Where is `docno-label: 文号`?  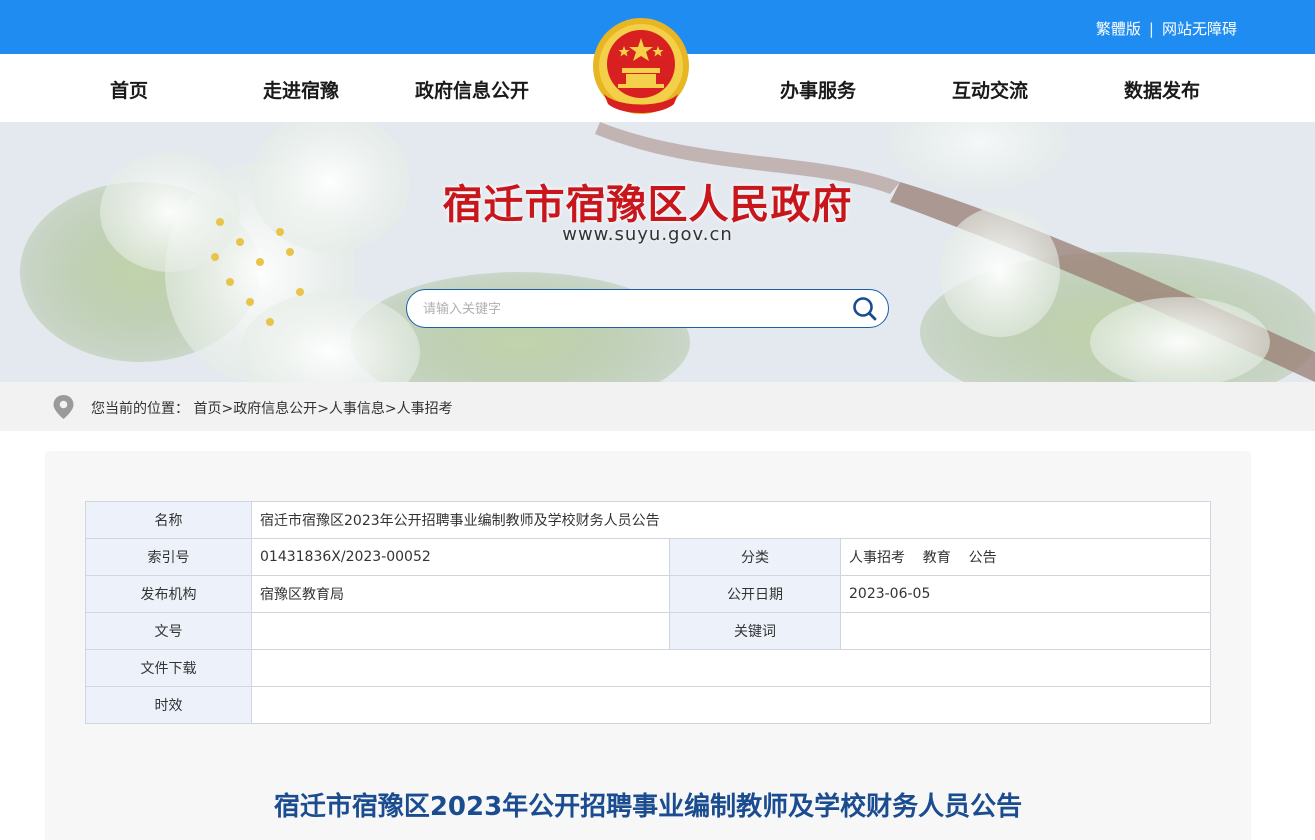 docno-label: 文号 is located at coordinates (168, 631).